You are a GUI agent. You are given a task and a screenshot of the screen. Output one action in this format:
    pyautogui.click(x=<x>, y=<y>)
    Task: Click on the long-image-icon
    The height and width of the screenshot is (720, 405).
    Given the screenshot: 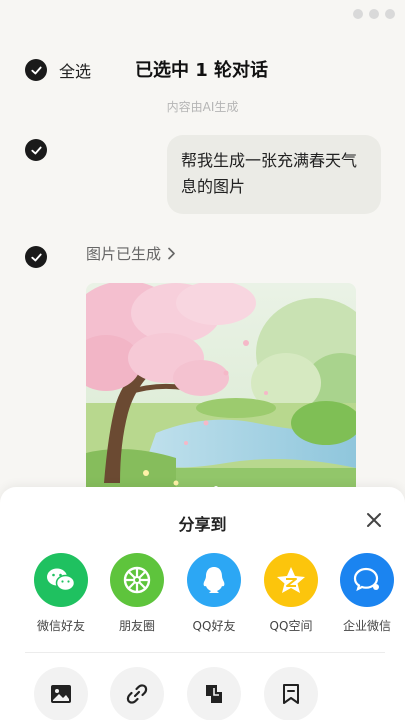 What is the action you would take?
    pyautogui.click(x=214, y=694)
    